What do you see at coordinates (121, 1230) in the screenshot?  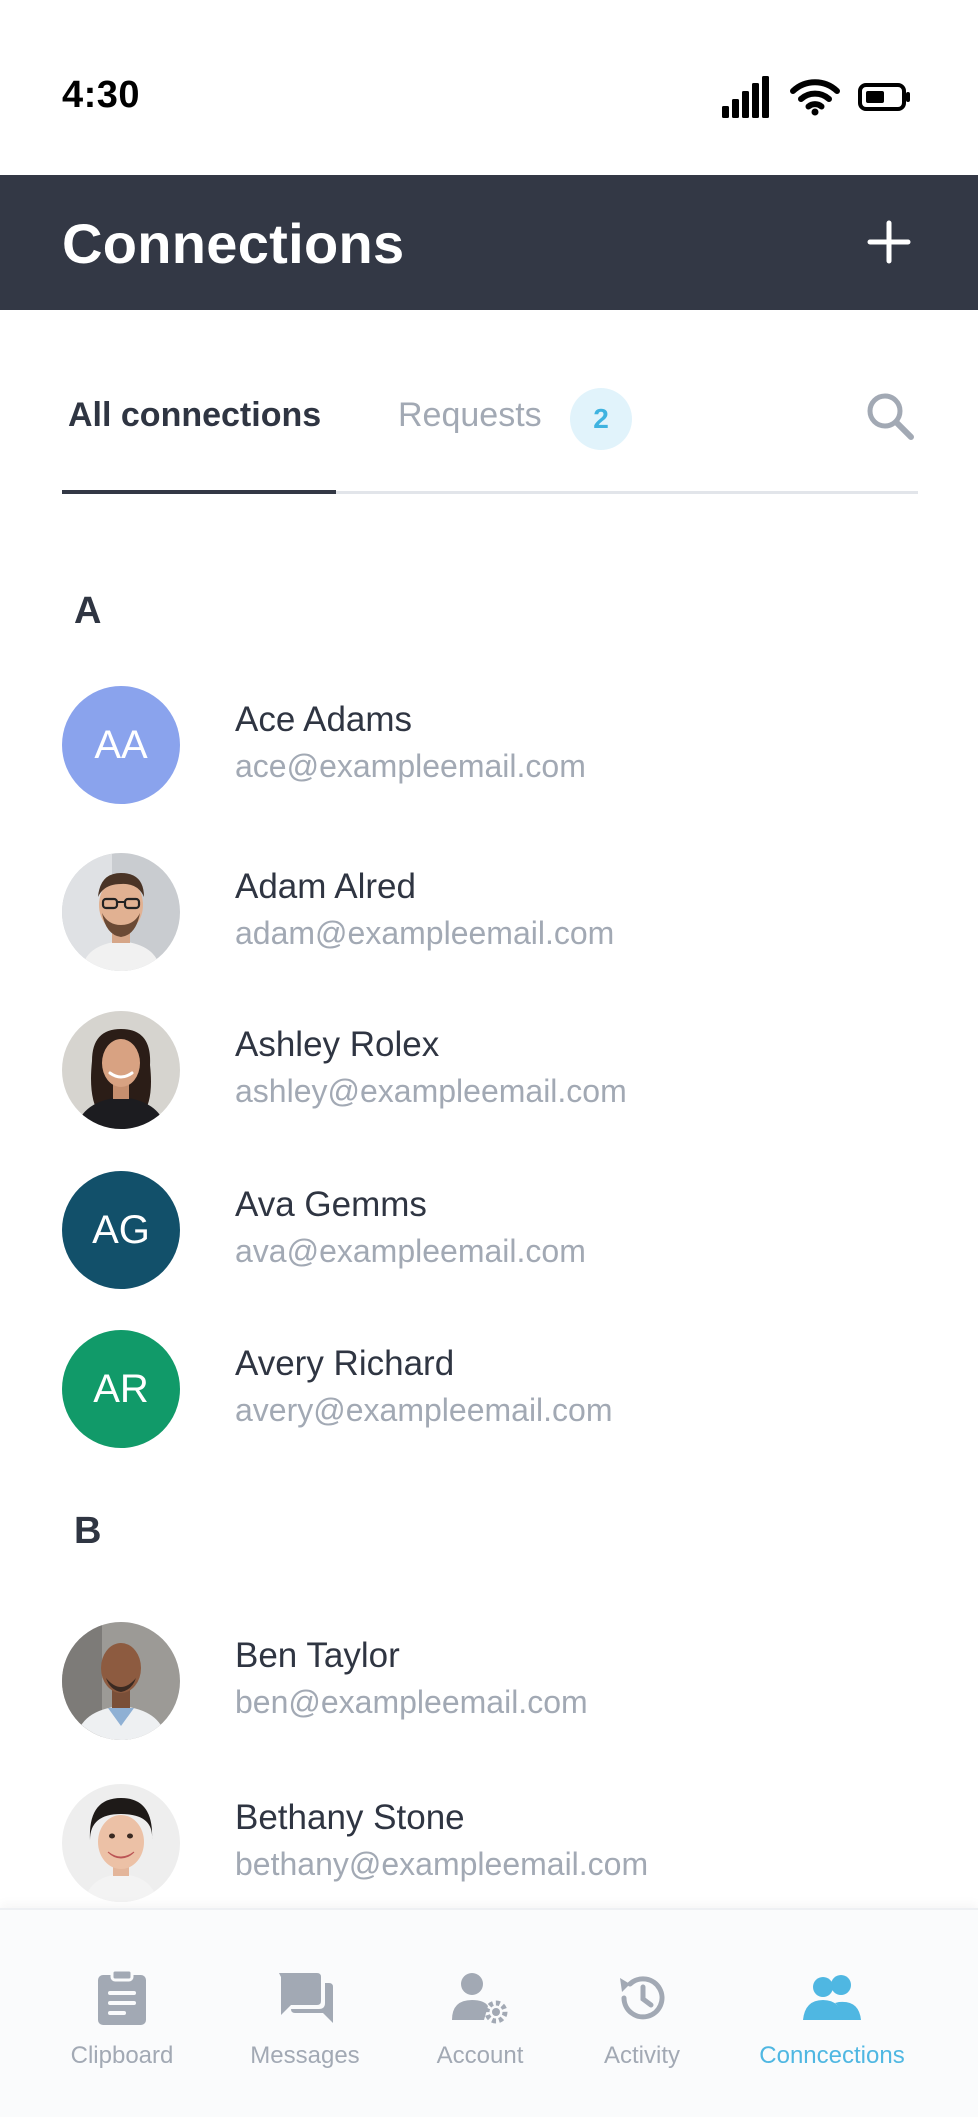 I see `avatar: AG` at bounding box center [121, 1230].